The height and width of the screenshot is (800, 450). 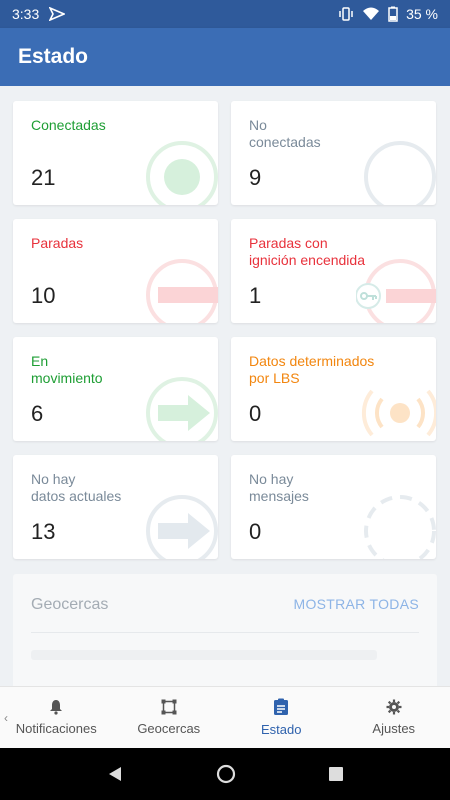 I want to click on battery-icon, so click(x=393, y=14).